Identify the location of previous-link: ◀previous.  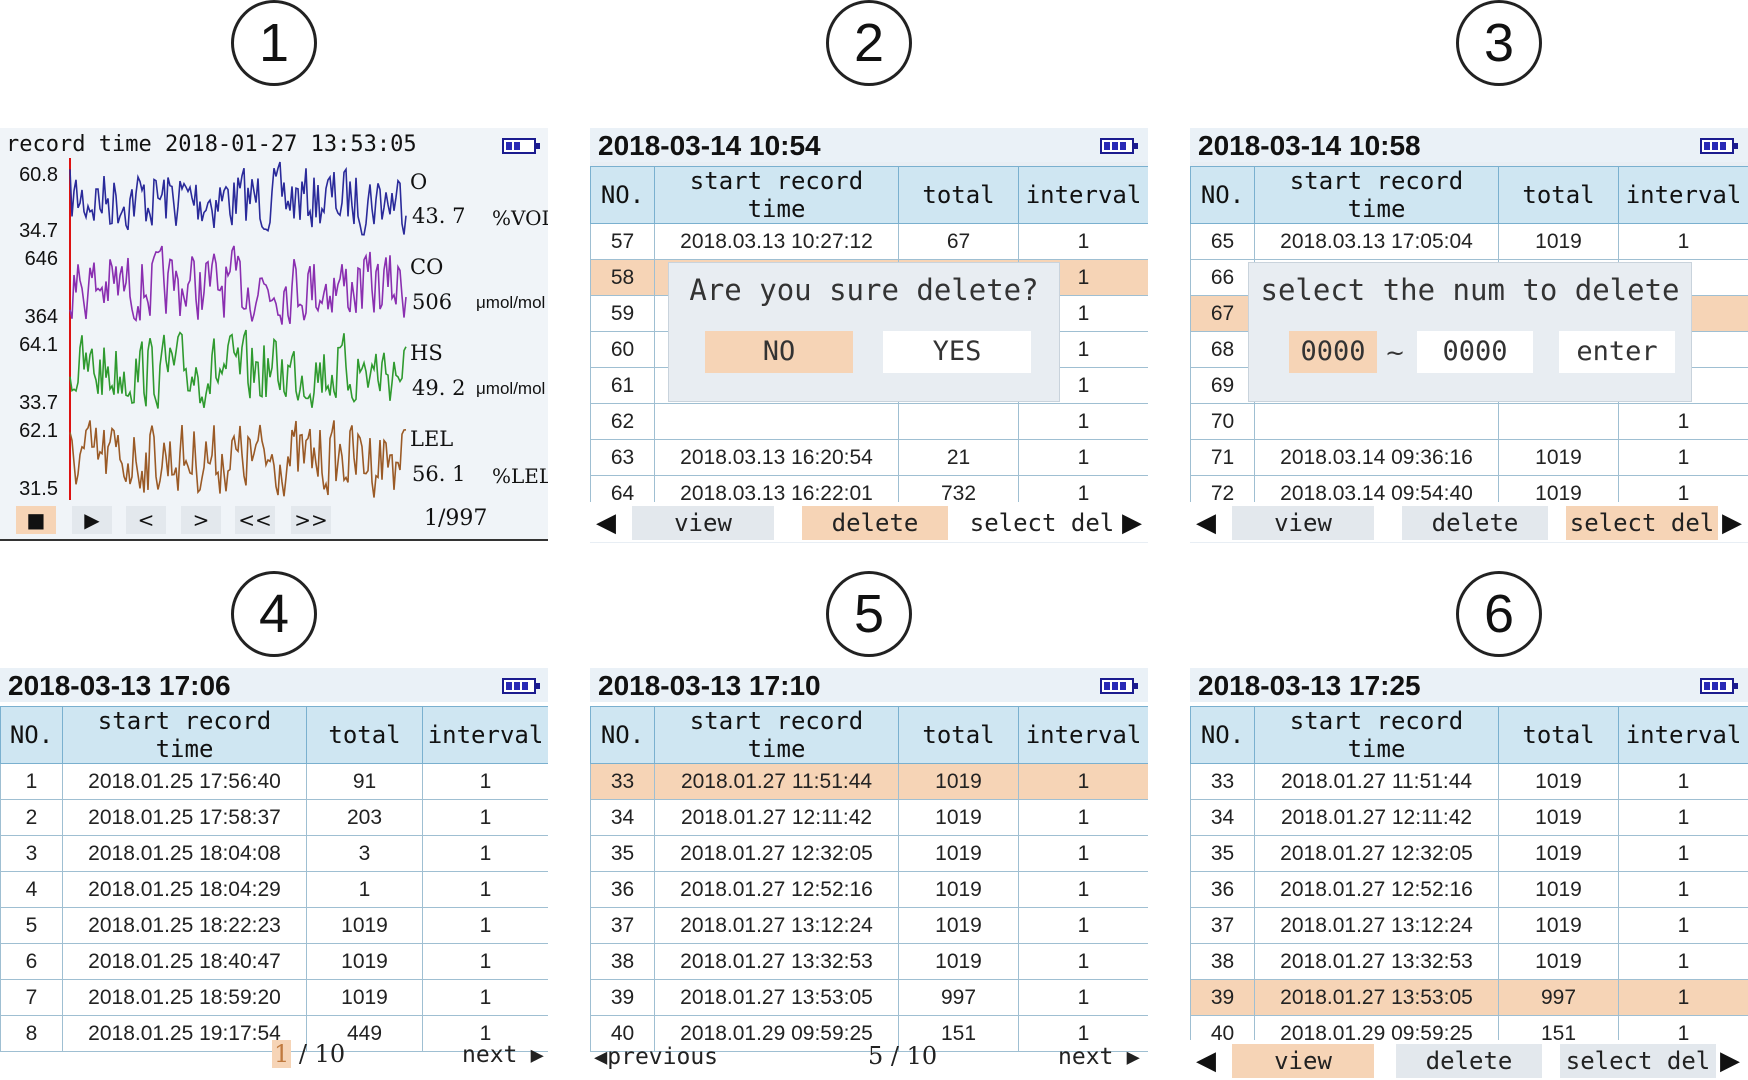
(656, 1057).